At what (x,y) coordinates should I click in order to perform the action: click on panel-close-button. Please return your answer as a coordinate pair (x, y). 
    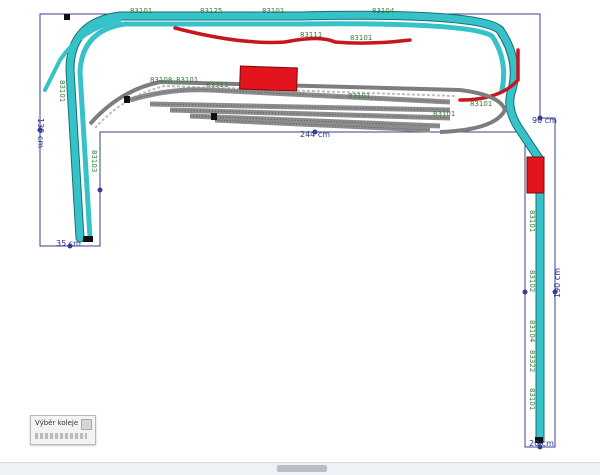
    Looking at the image, I should click on (86, 424).